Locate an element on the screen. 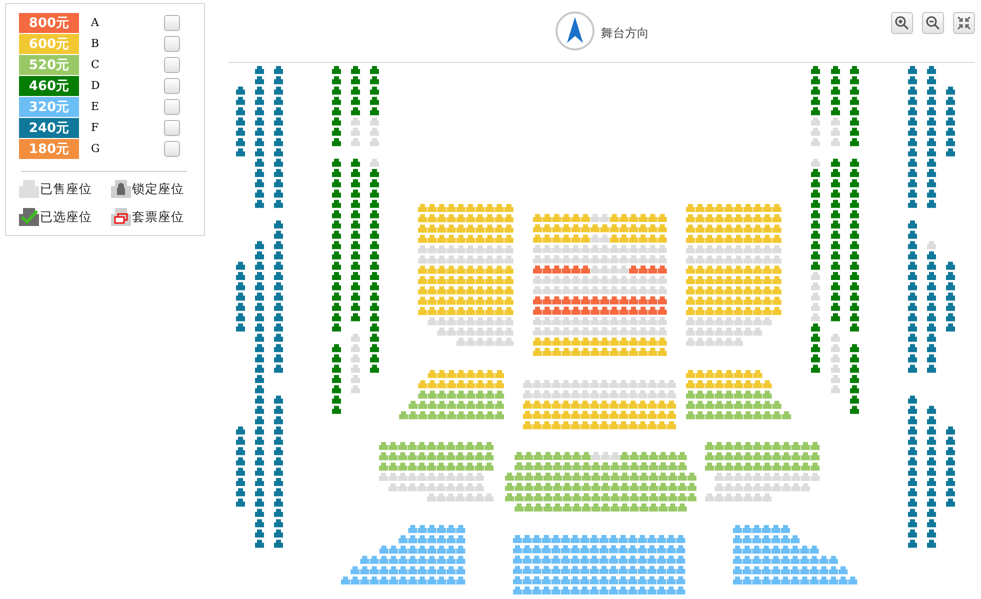 Image resolution: width=981 pixels, height=599 pixels. price-code: A is located at coordinates (95, 22).